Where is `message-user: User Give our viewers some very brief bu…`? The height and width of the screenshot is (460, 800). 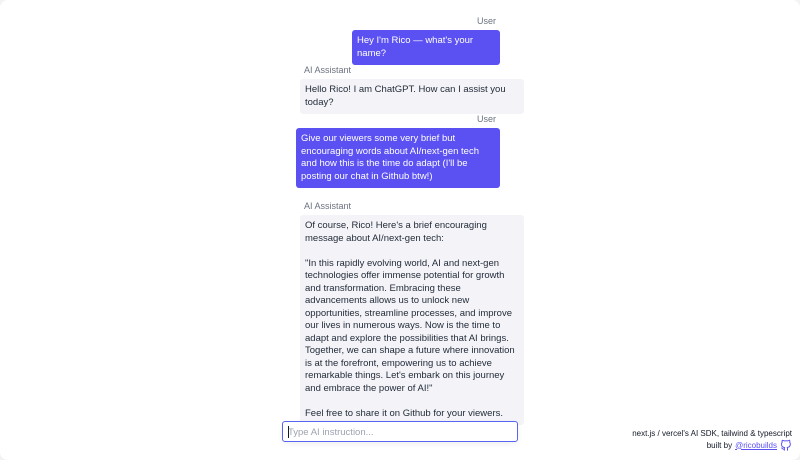
message-user: User Give our viewers some very brief bu… is located at coordinates (398, 151).